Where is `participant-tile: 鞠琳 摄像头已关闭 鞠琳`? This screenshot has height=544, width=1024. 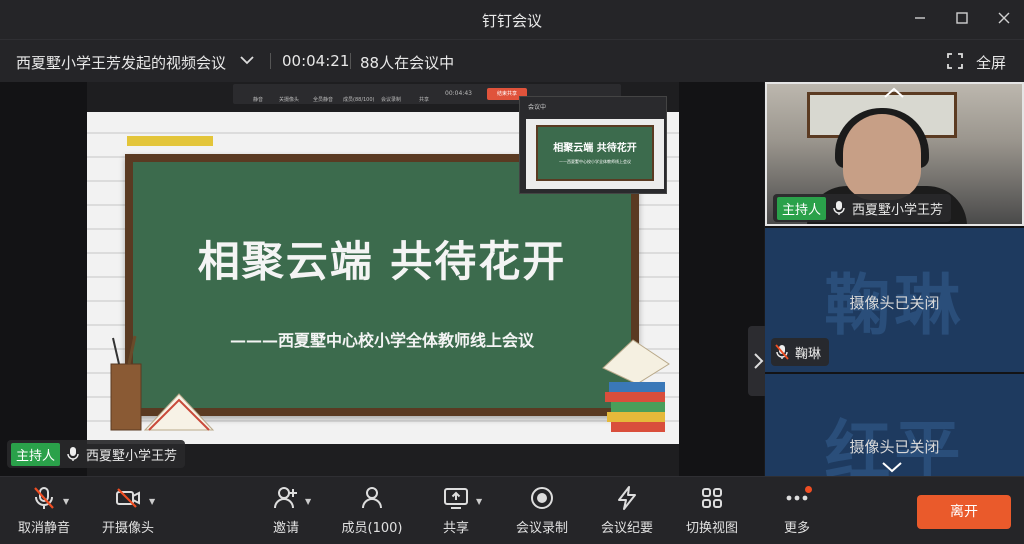
participant-tile: 鞠琳 摄像头已关闭 鞠琳 is located at coordinates (894, 300).